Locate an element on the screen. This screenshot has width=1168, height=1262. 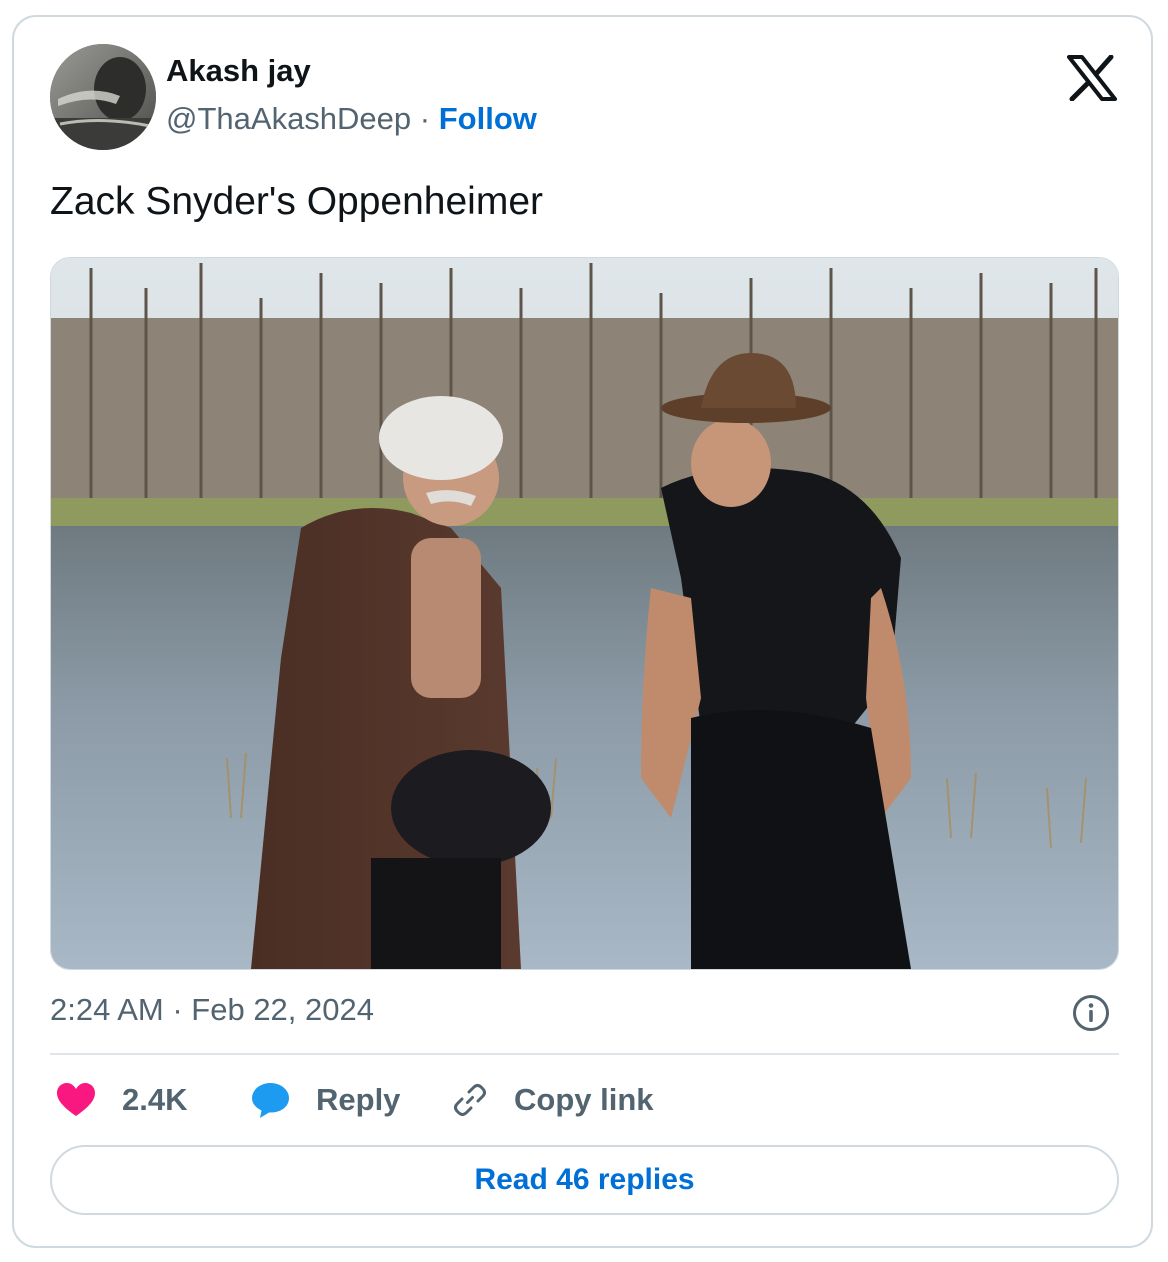
x-logo-icon is located at coordinates (1092, 78).